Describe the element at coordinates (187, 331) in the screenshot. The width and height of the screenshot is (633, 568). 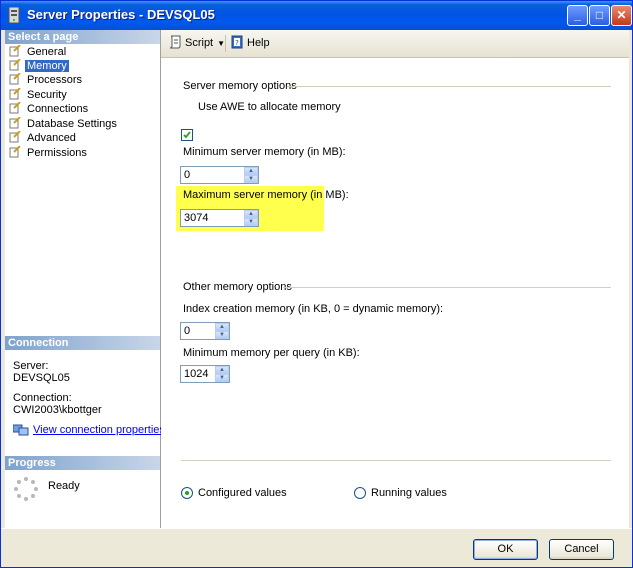
I see `index-creation-memory-value: 0` at that location.